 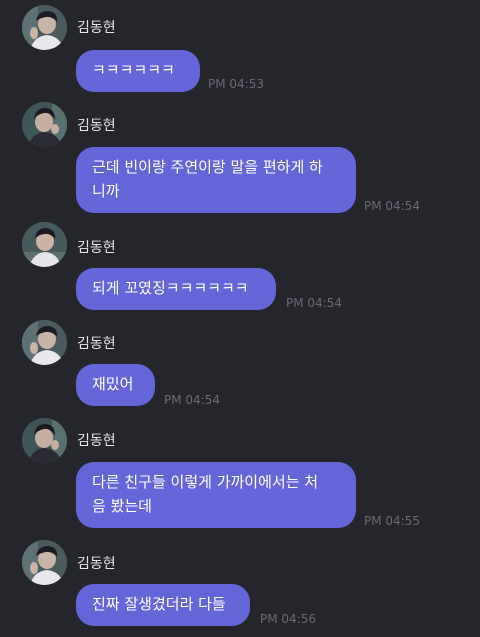 I want to click on message-bubble: ㅋㅋㅋㅋㅋㅋ, so click(x=138, y=71).